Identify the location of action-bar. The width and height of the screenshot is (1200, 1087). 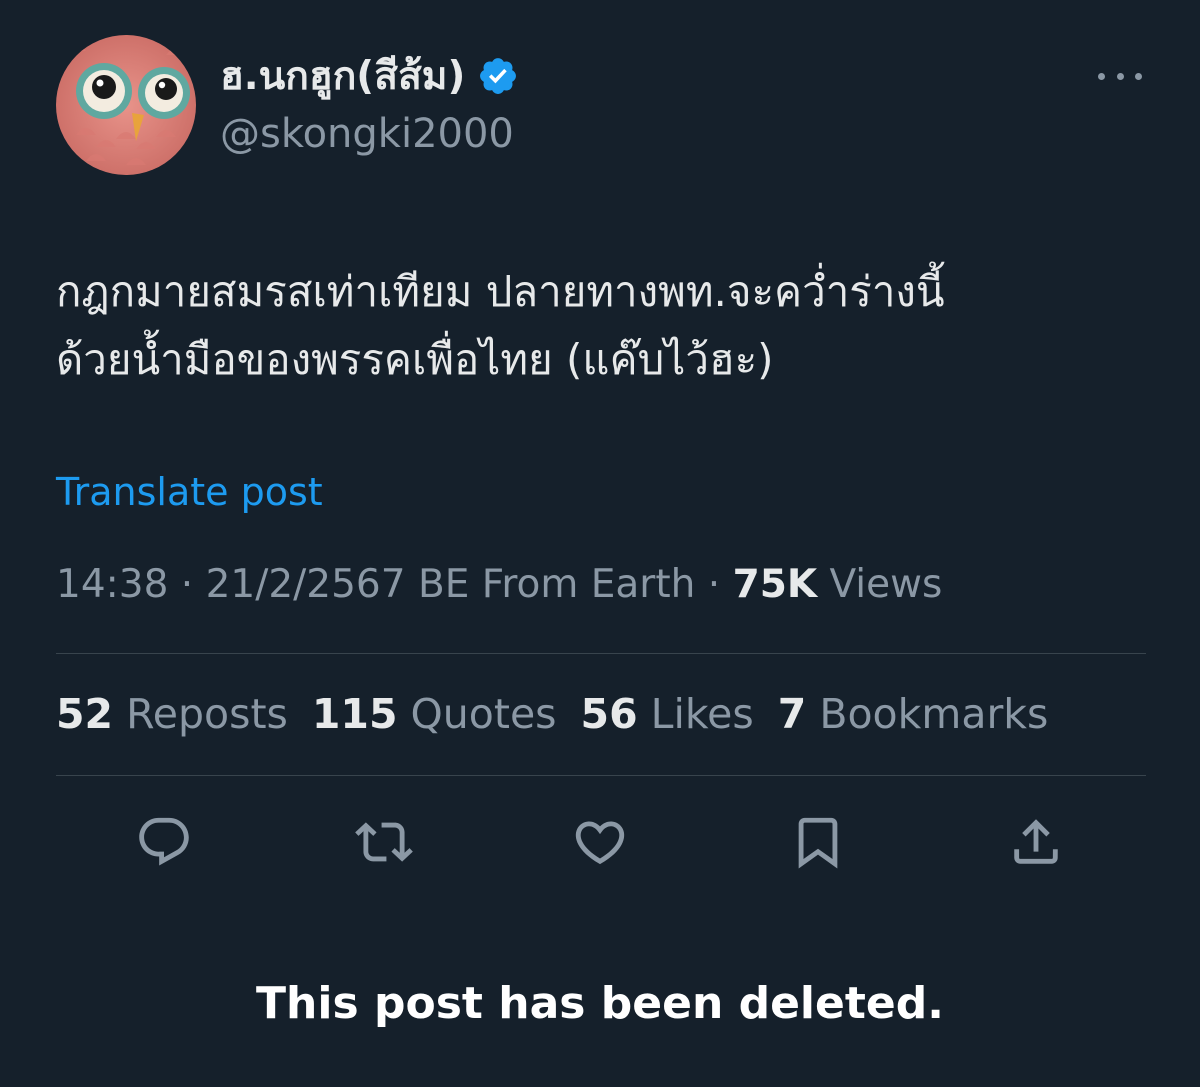
(600, 842).